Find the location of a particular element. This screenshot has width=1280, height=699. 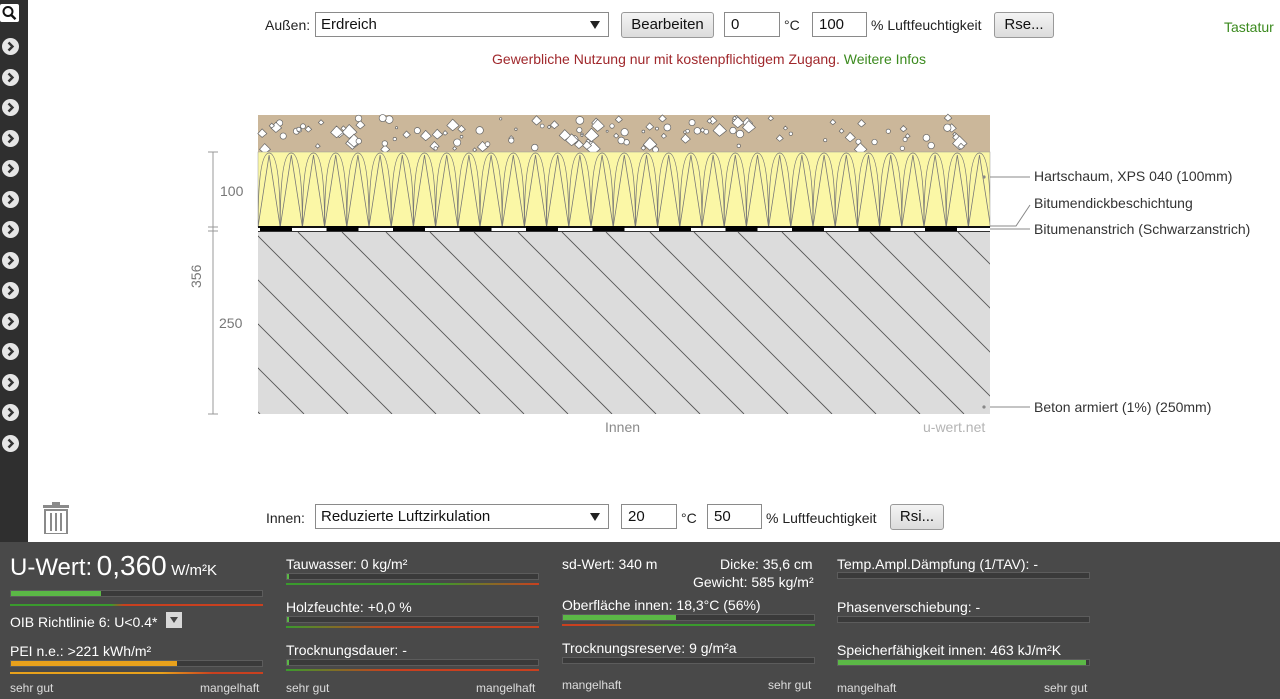

layer-label-concrete: Beton armiert (1%) (250mm) is located at coordinates (1123, 407).